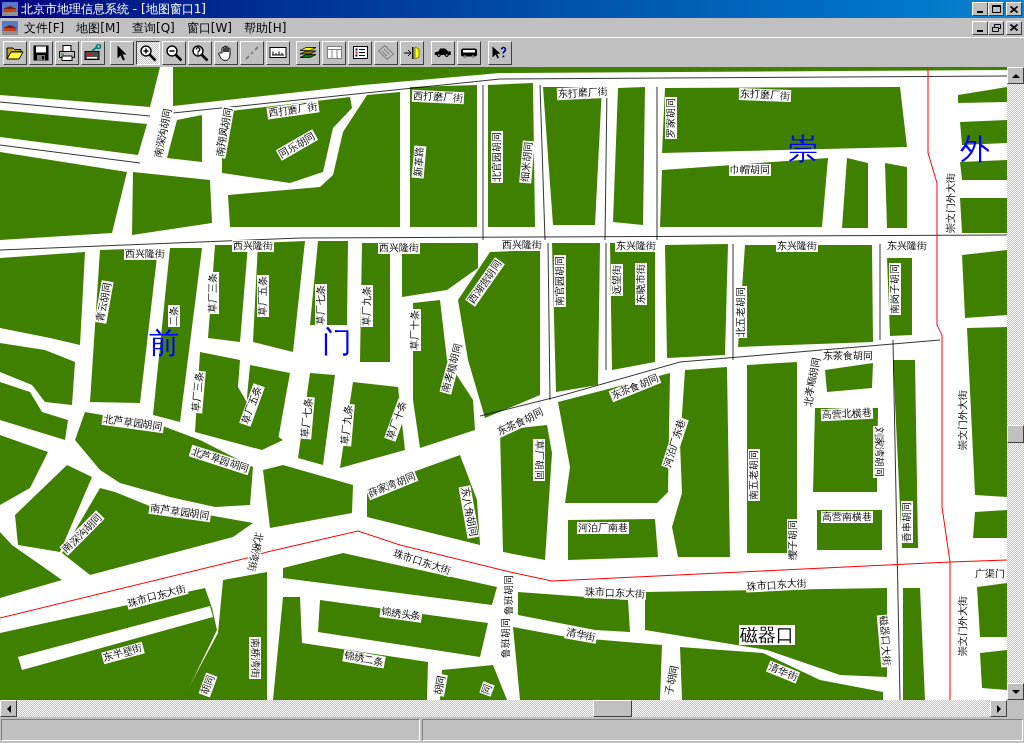  I want to click on scroll-down-button, so click(1015, 691).